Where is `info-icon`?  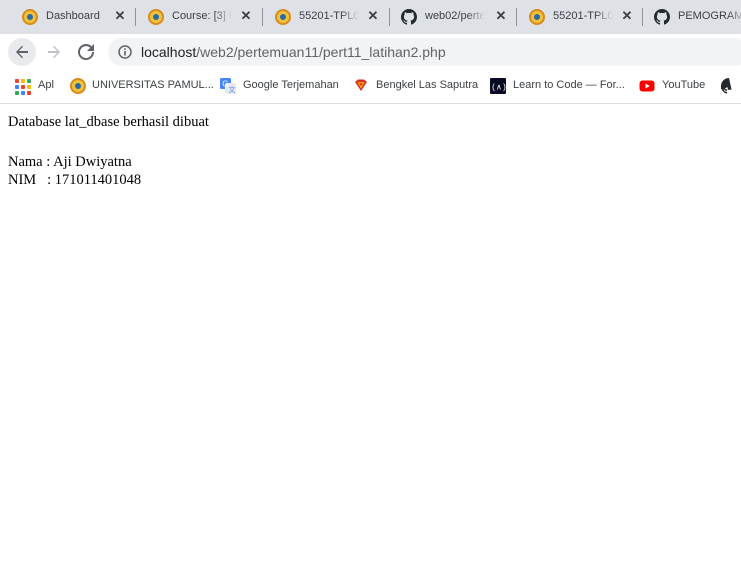
info-icon is located at coordinates (125, 52).